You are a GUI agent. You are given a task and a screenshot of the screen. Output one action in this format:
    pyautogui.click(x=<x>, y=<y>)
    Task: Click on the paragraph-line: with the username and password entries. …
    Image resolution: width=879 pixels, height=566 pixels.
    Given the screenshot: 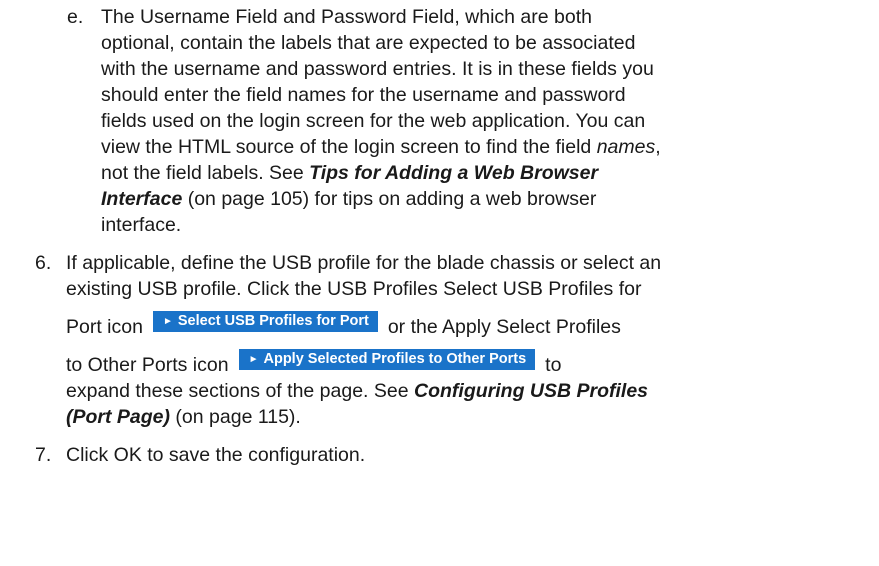 What is the action you would take?
    pyautogui.click(x=377, y=69)
    